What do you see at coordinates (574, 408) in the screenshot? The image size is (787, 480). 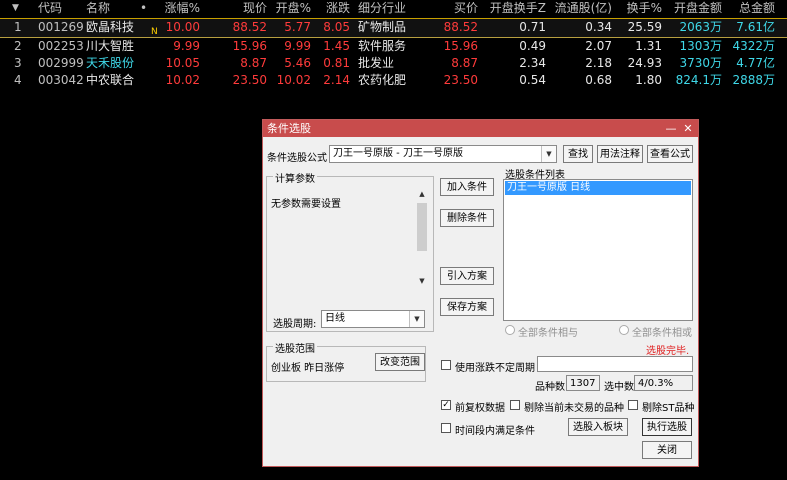 I see `exclude-untraded-label: 剔除当前未交易的品种` at bounding box center [574, 408].